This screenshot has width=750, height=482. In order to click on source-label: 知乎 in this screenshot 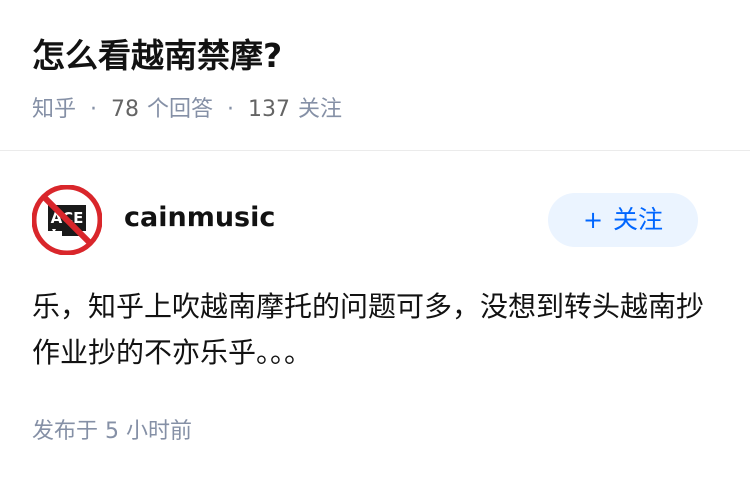, I will do `click(54, 110)`.